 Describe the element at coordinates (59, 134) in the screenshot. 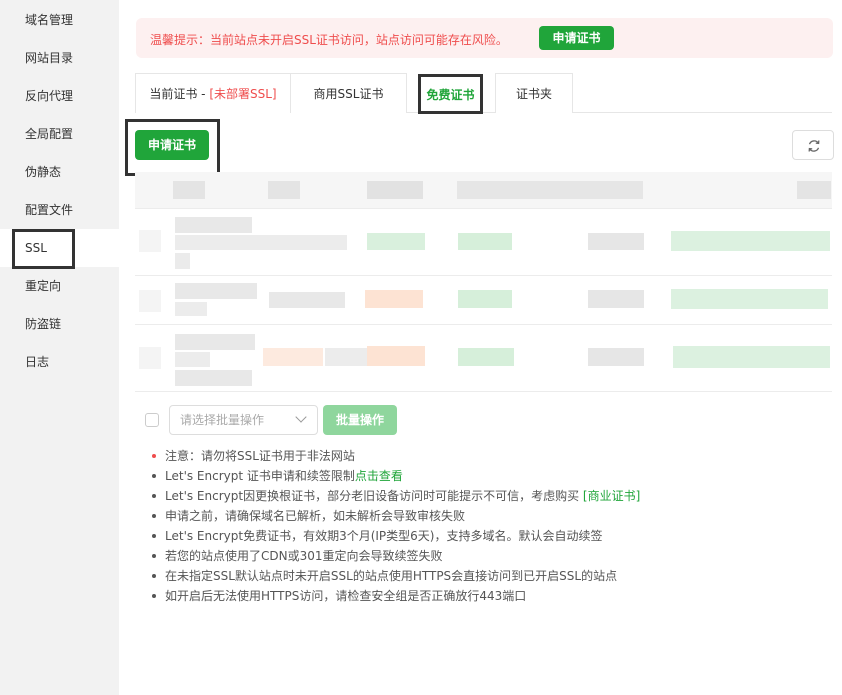

I see `sidebar-item-global-config: 全局配置` at that location.